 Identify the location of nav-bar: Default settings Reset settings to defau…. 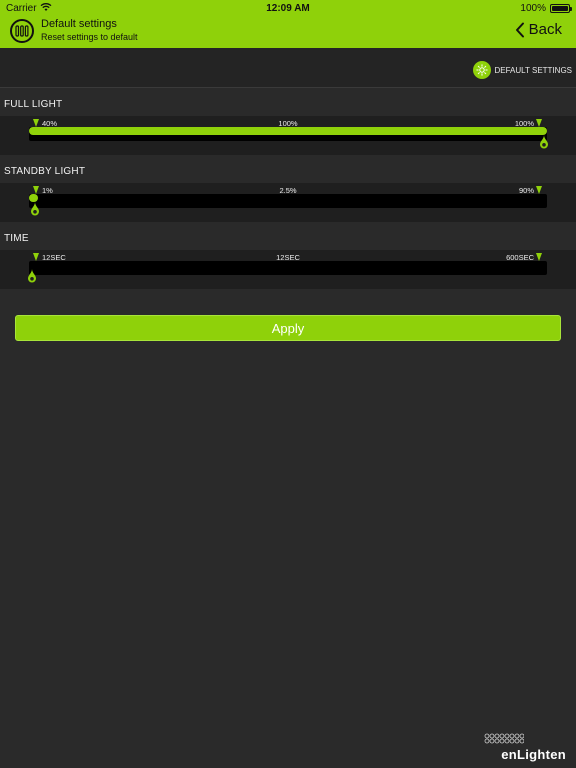
(288, 32).